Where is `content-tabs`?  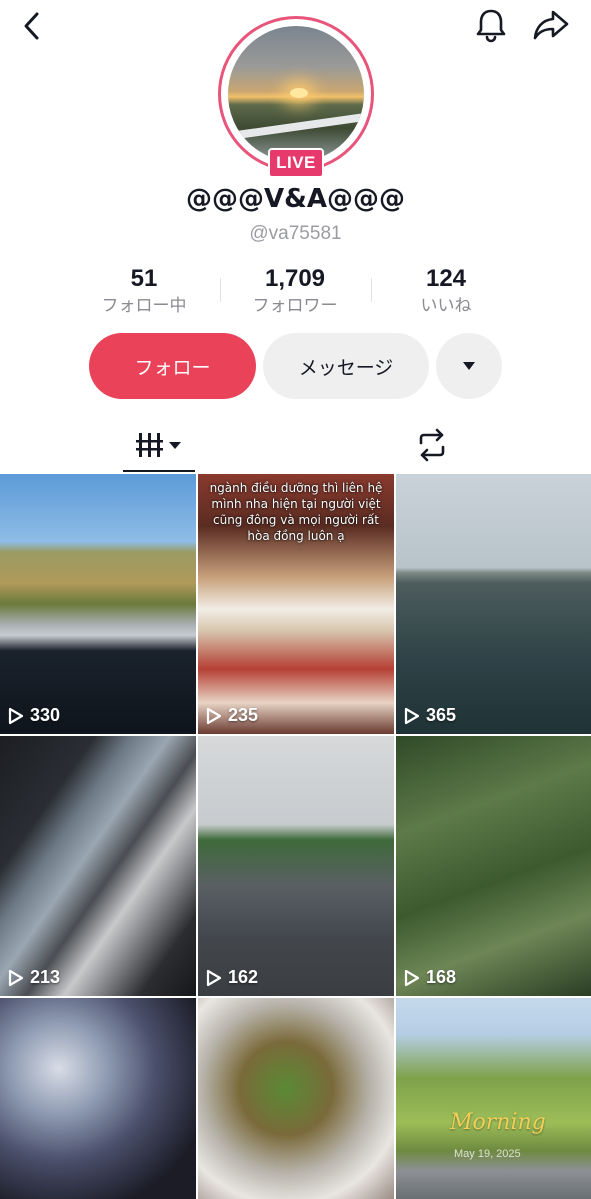 content-tabs is located at coordinates (295, 446).